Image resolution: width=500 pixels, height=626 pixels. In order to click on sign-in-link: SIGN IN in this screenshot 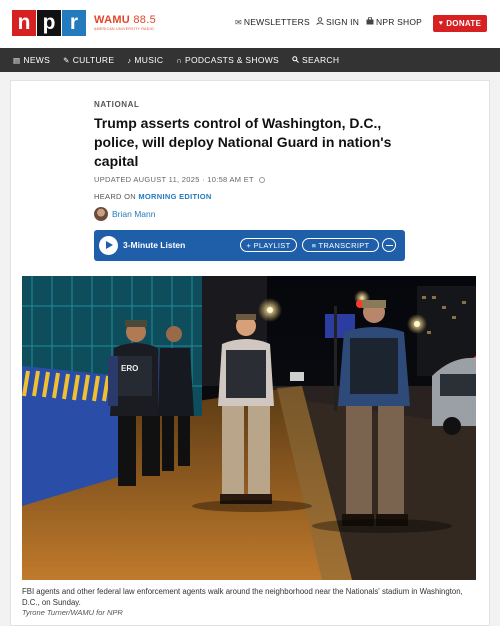, I will do `click(337, 22)`.